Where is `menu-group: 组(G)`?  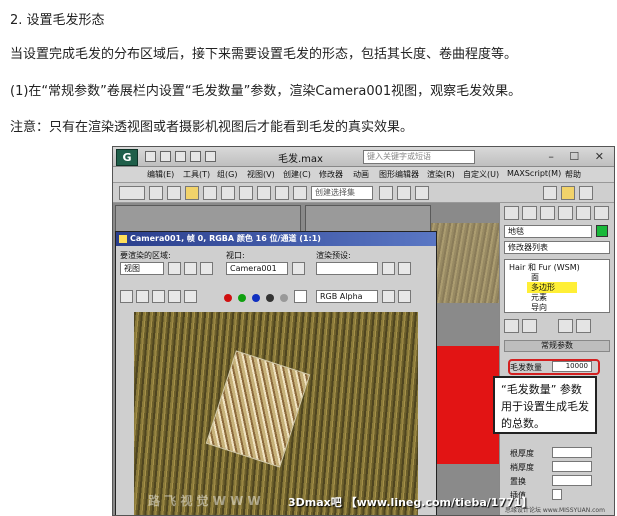 menu-group: 组(G) is located at coordinates (227, 174).